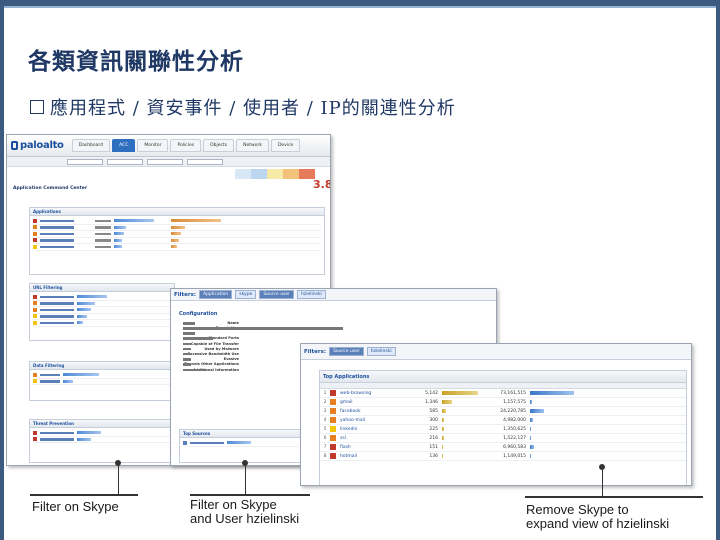 This screenshot has width=720, height=540. I want to click on top-sources-title: Top Sources, so click(241, 434).